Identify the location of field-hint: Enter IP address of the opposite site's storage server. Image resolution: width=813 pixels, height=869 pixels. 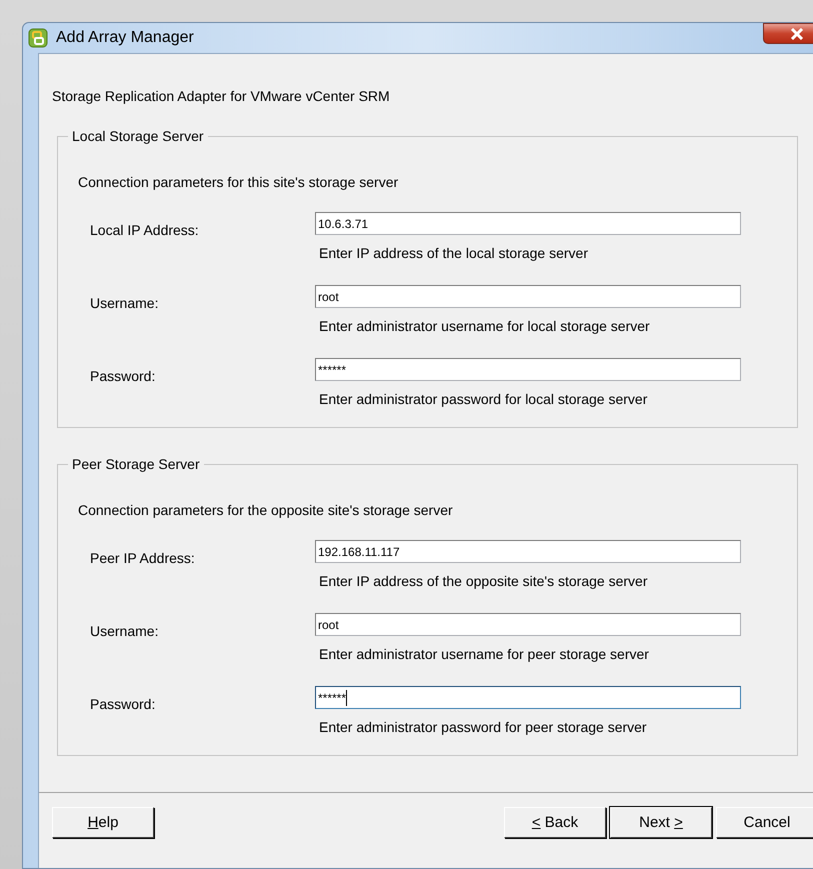
(483, 581).